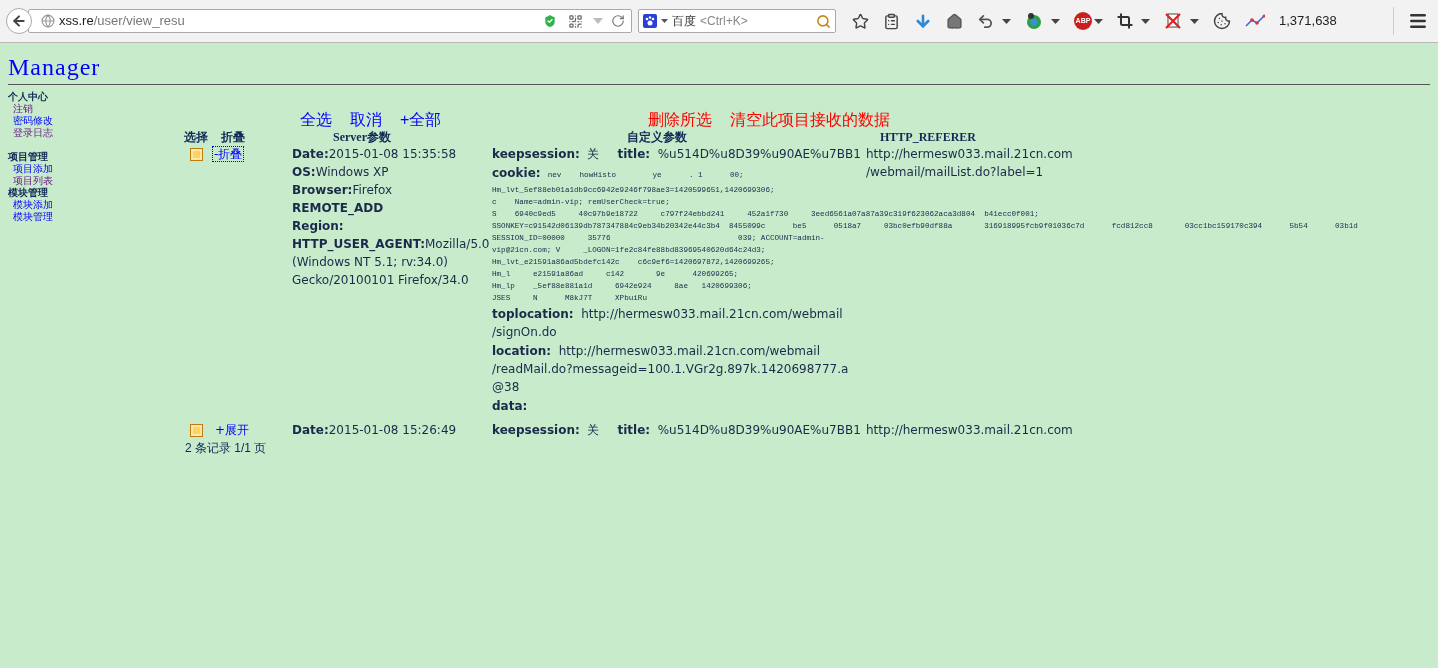 The image size is (1438, 668). Describe the element at coordinates (19, 21) in the screenshot. I see `back-button` at that location.